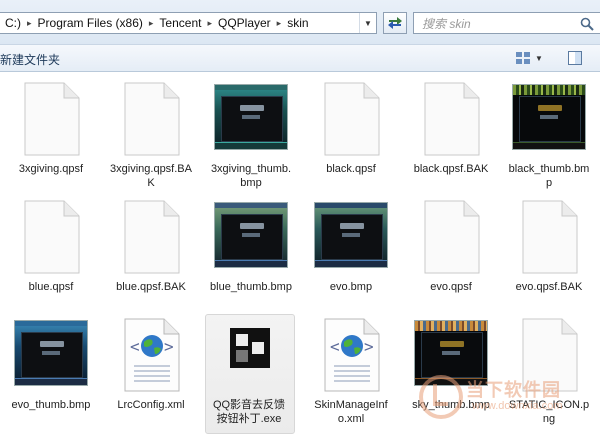 Image resolution: width=600 pixels, height=434 pixels. I want to click on file-item: evo.bmp, so click(351, 246).